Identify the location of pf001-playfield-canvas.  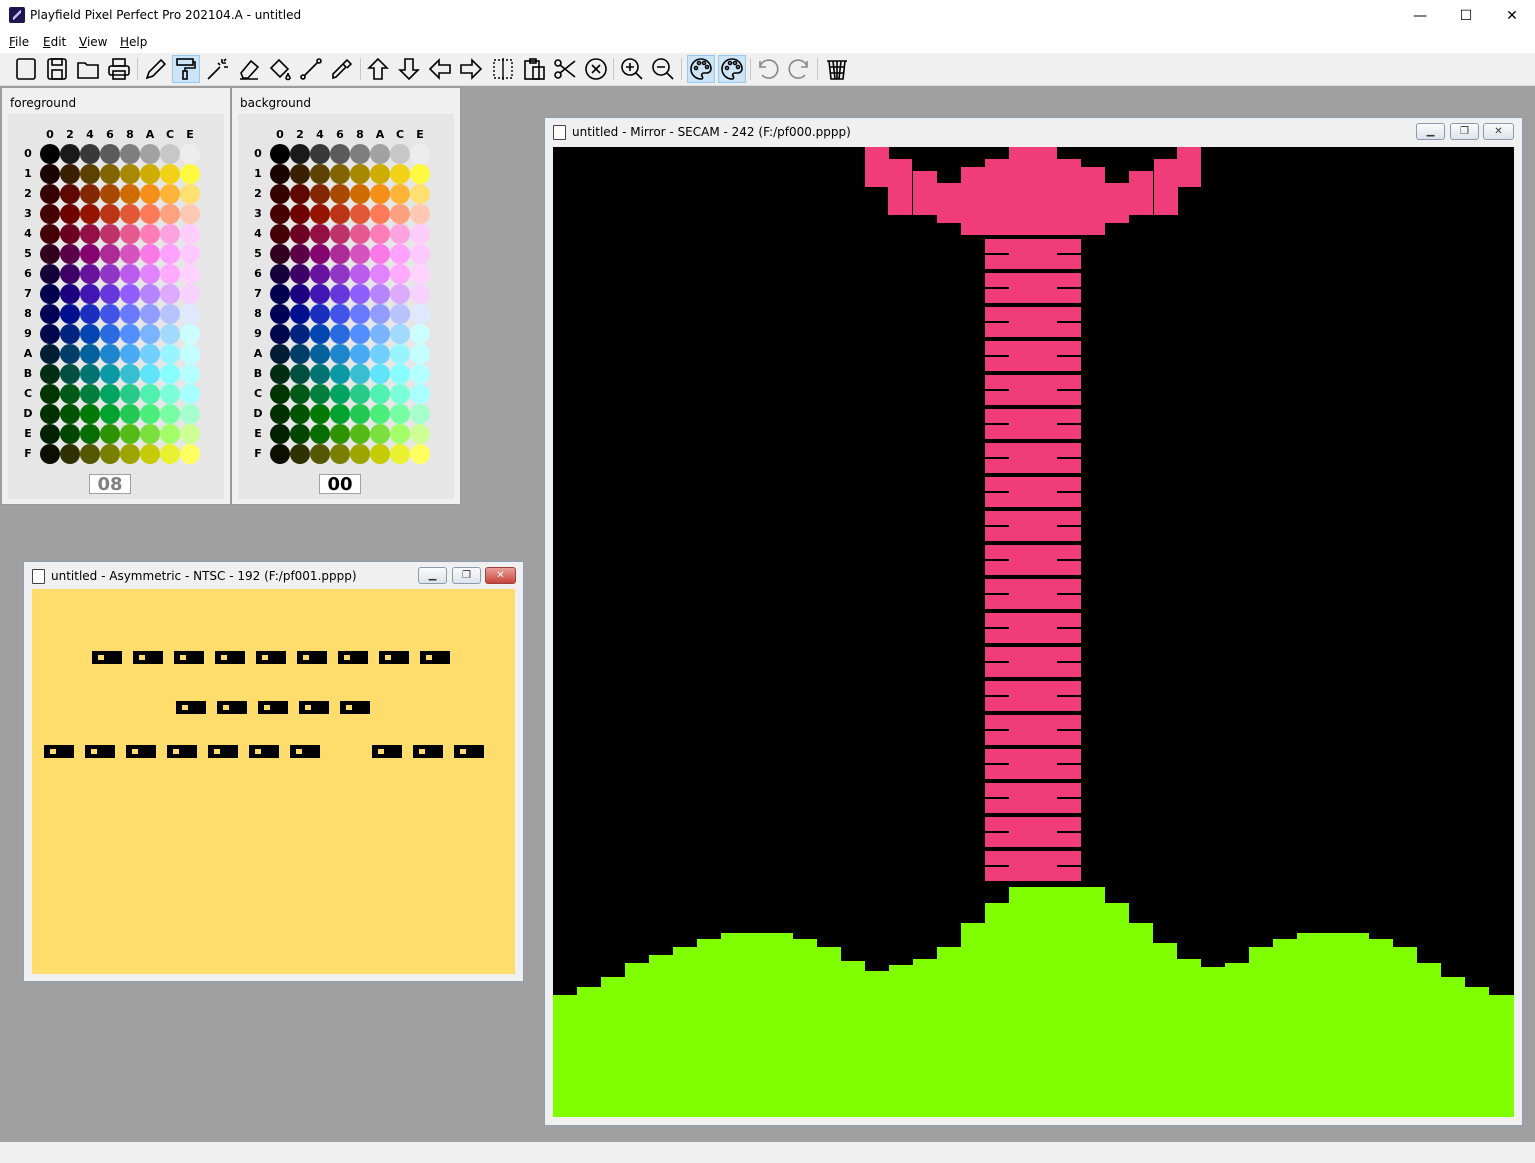
(273, 781).